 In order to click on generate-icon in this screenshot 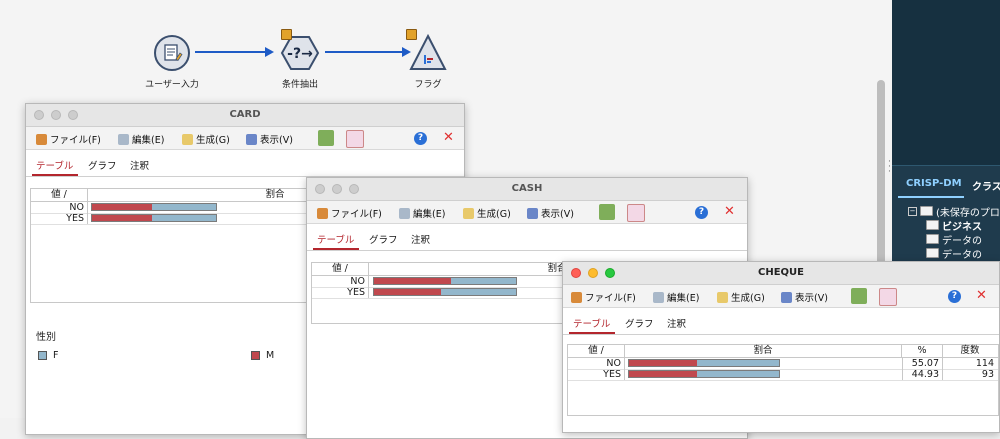, I will do `click(722, 297)`.